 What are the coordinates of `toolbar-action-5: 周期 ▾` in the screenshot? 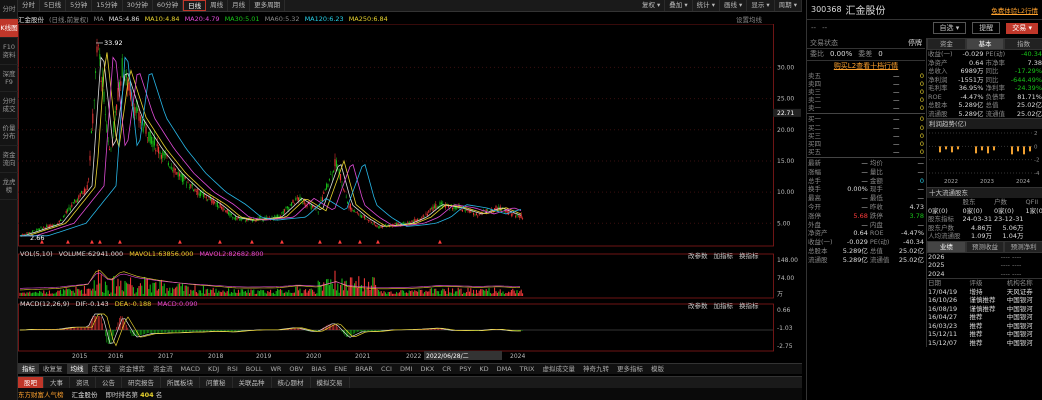 It's located at (788, 5).